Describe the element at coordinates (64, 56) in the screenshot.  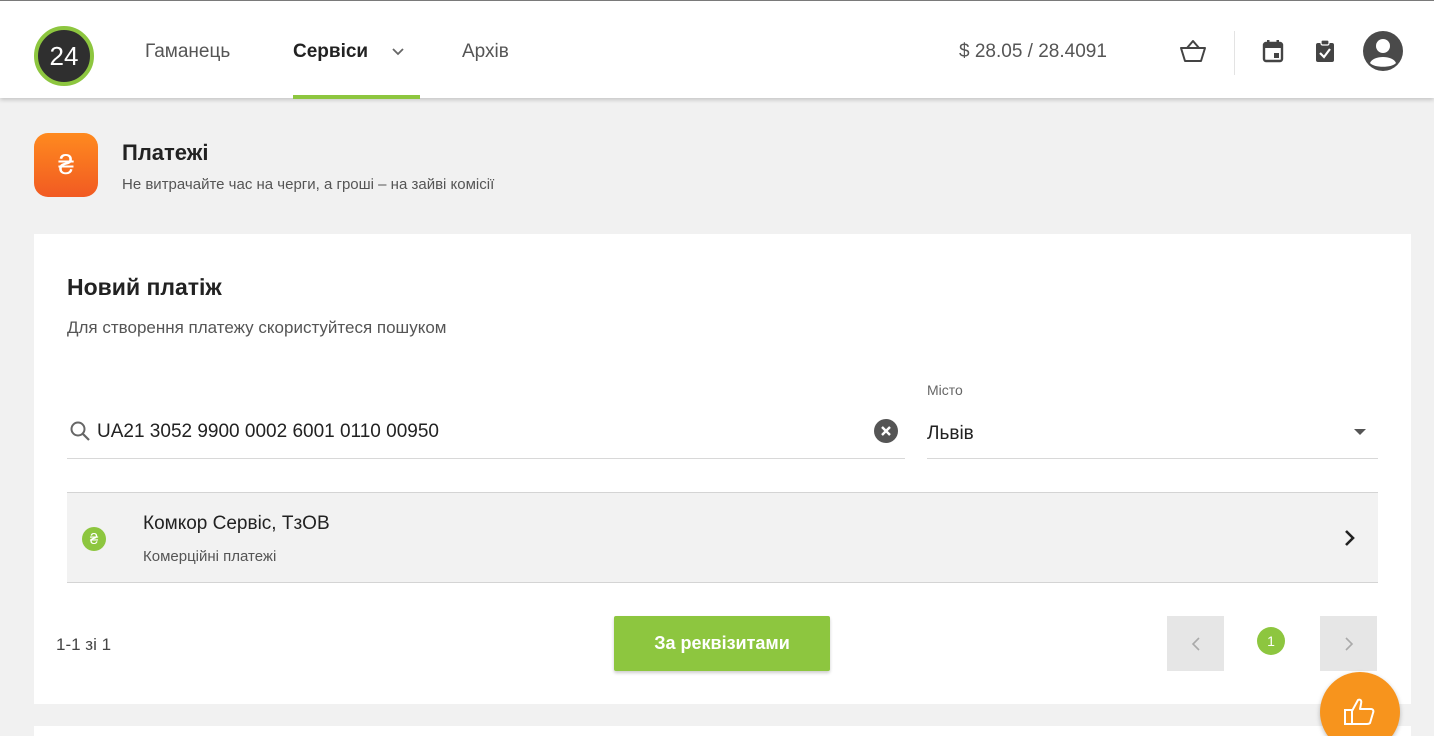
I see `privat24-logo: 24` at that location.